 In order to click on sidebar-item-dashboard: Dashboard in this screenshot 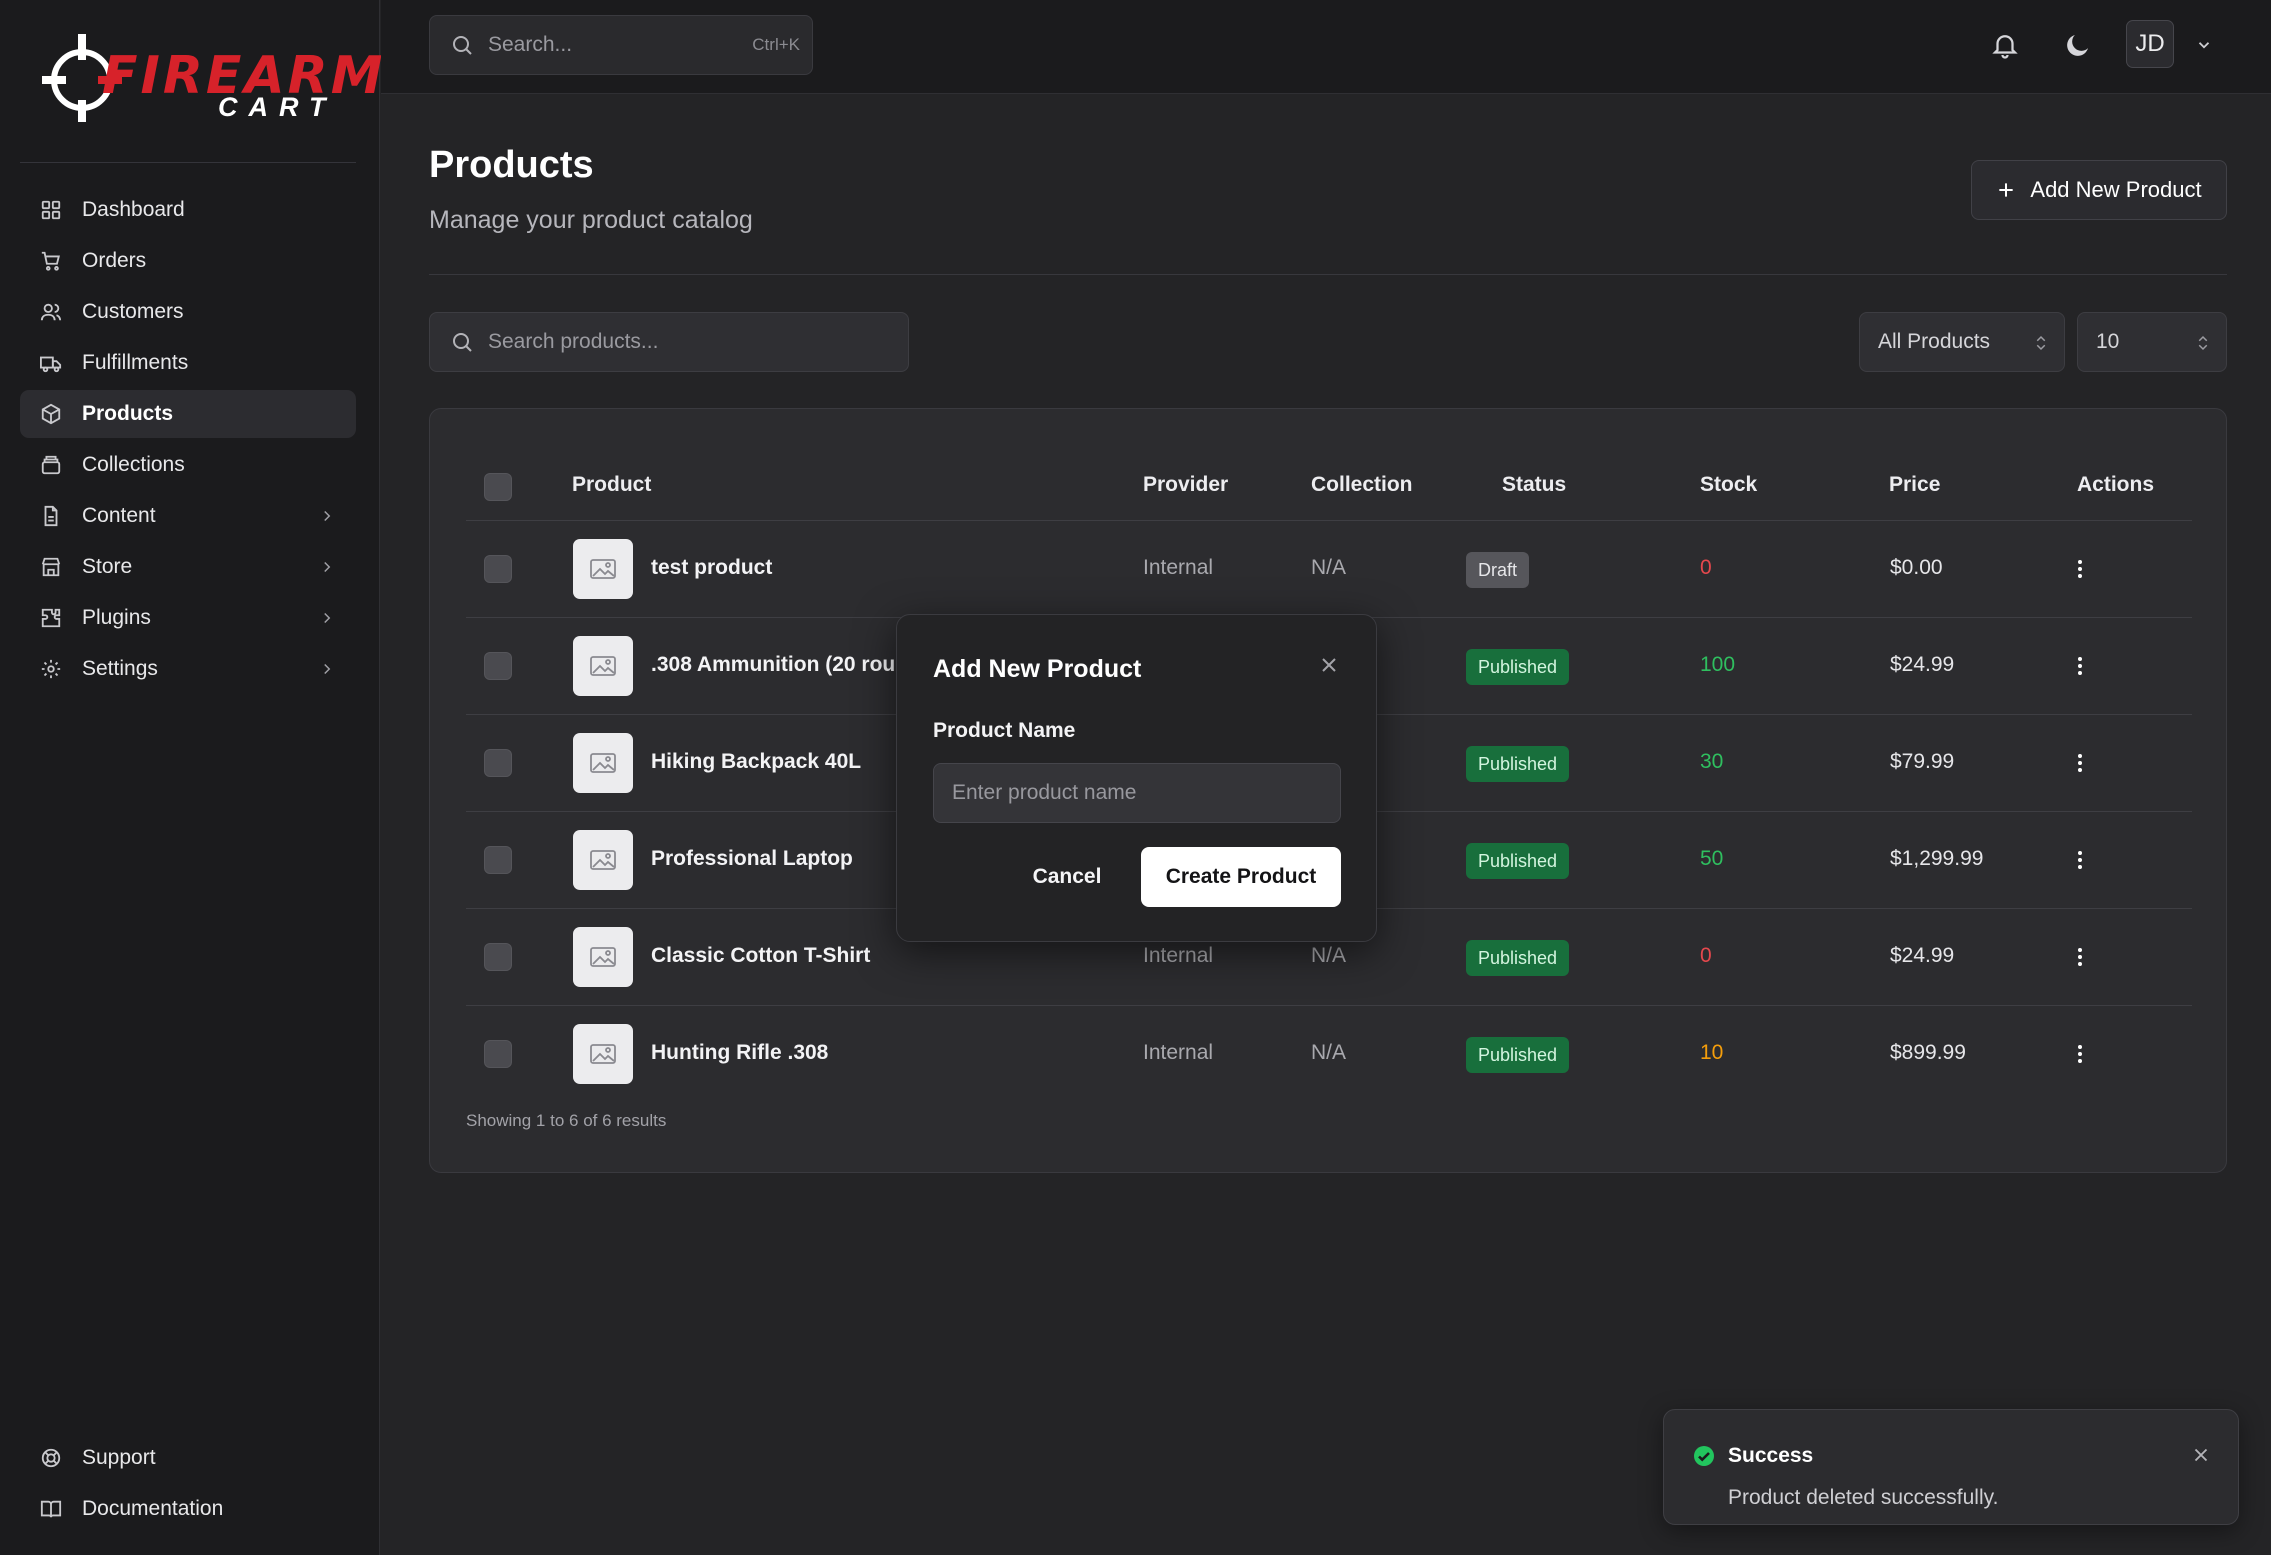, I will do `click(188, 210)`.